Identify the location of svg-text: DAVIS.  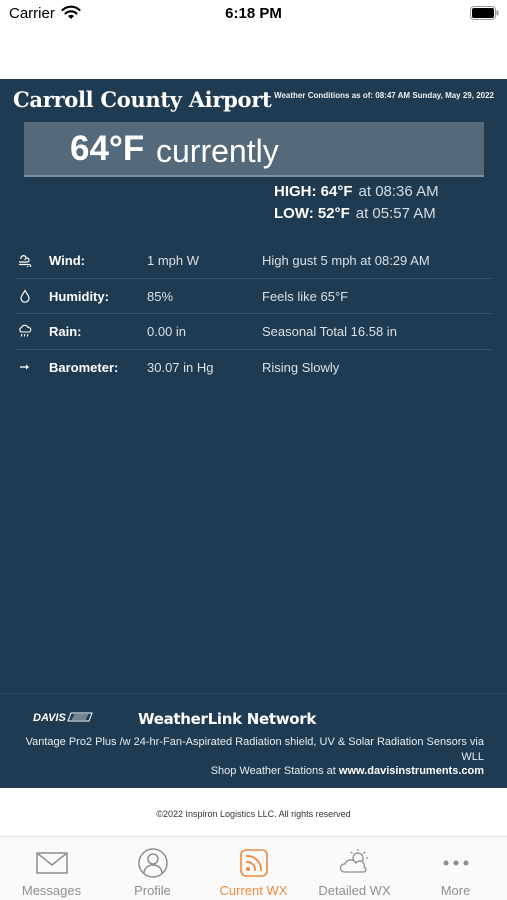
(49, 717).